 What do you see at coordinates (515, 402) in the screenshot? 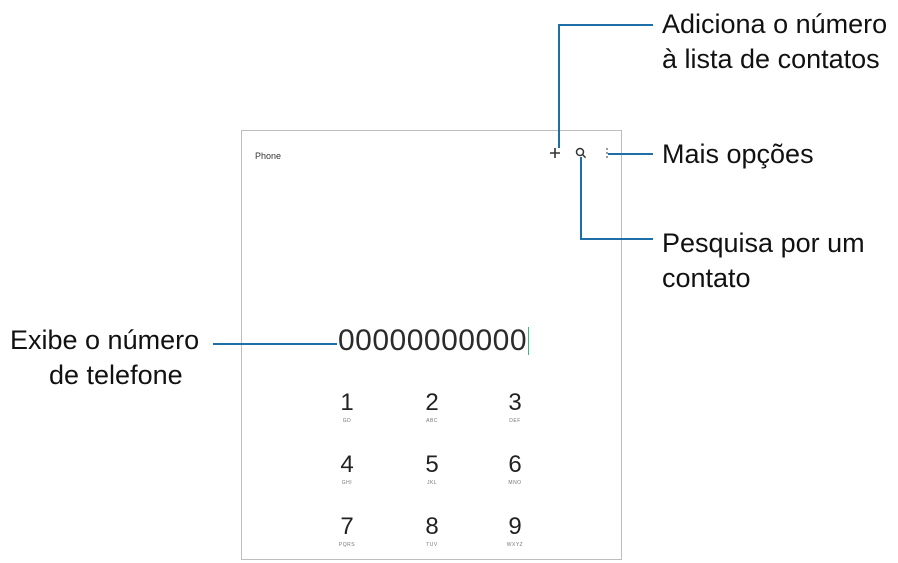
I see `key-digit: 3` at bounding box center [515, 402].